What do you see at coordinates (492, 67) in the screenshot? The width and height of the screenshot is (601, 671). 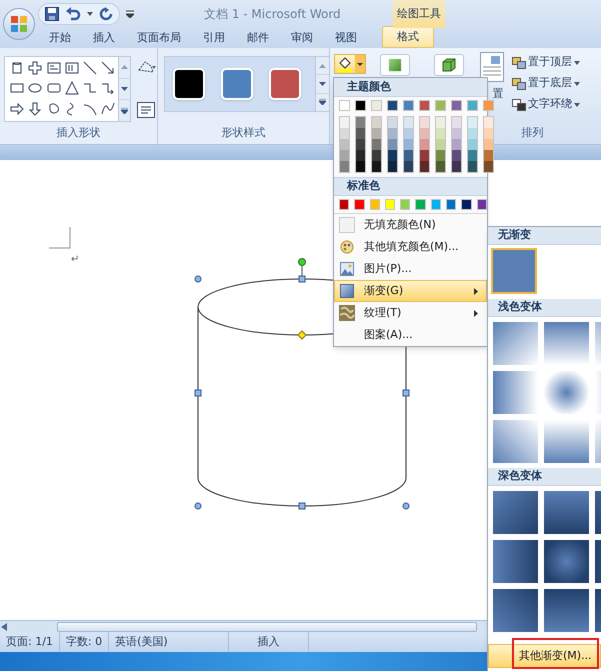 I see `position-icon` at bounding box center [492, 67].